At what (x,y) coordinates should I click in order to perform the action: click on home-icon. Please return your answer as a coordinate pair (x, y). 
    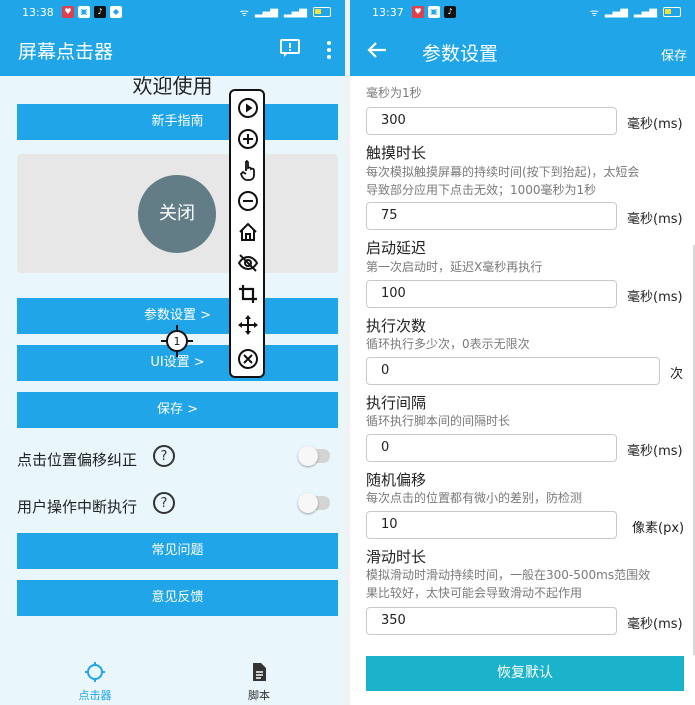
    Looking at the image, I should click on (248, 232).